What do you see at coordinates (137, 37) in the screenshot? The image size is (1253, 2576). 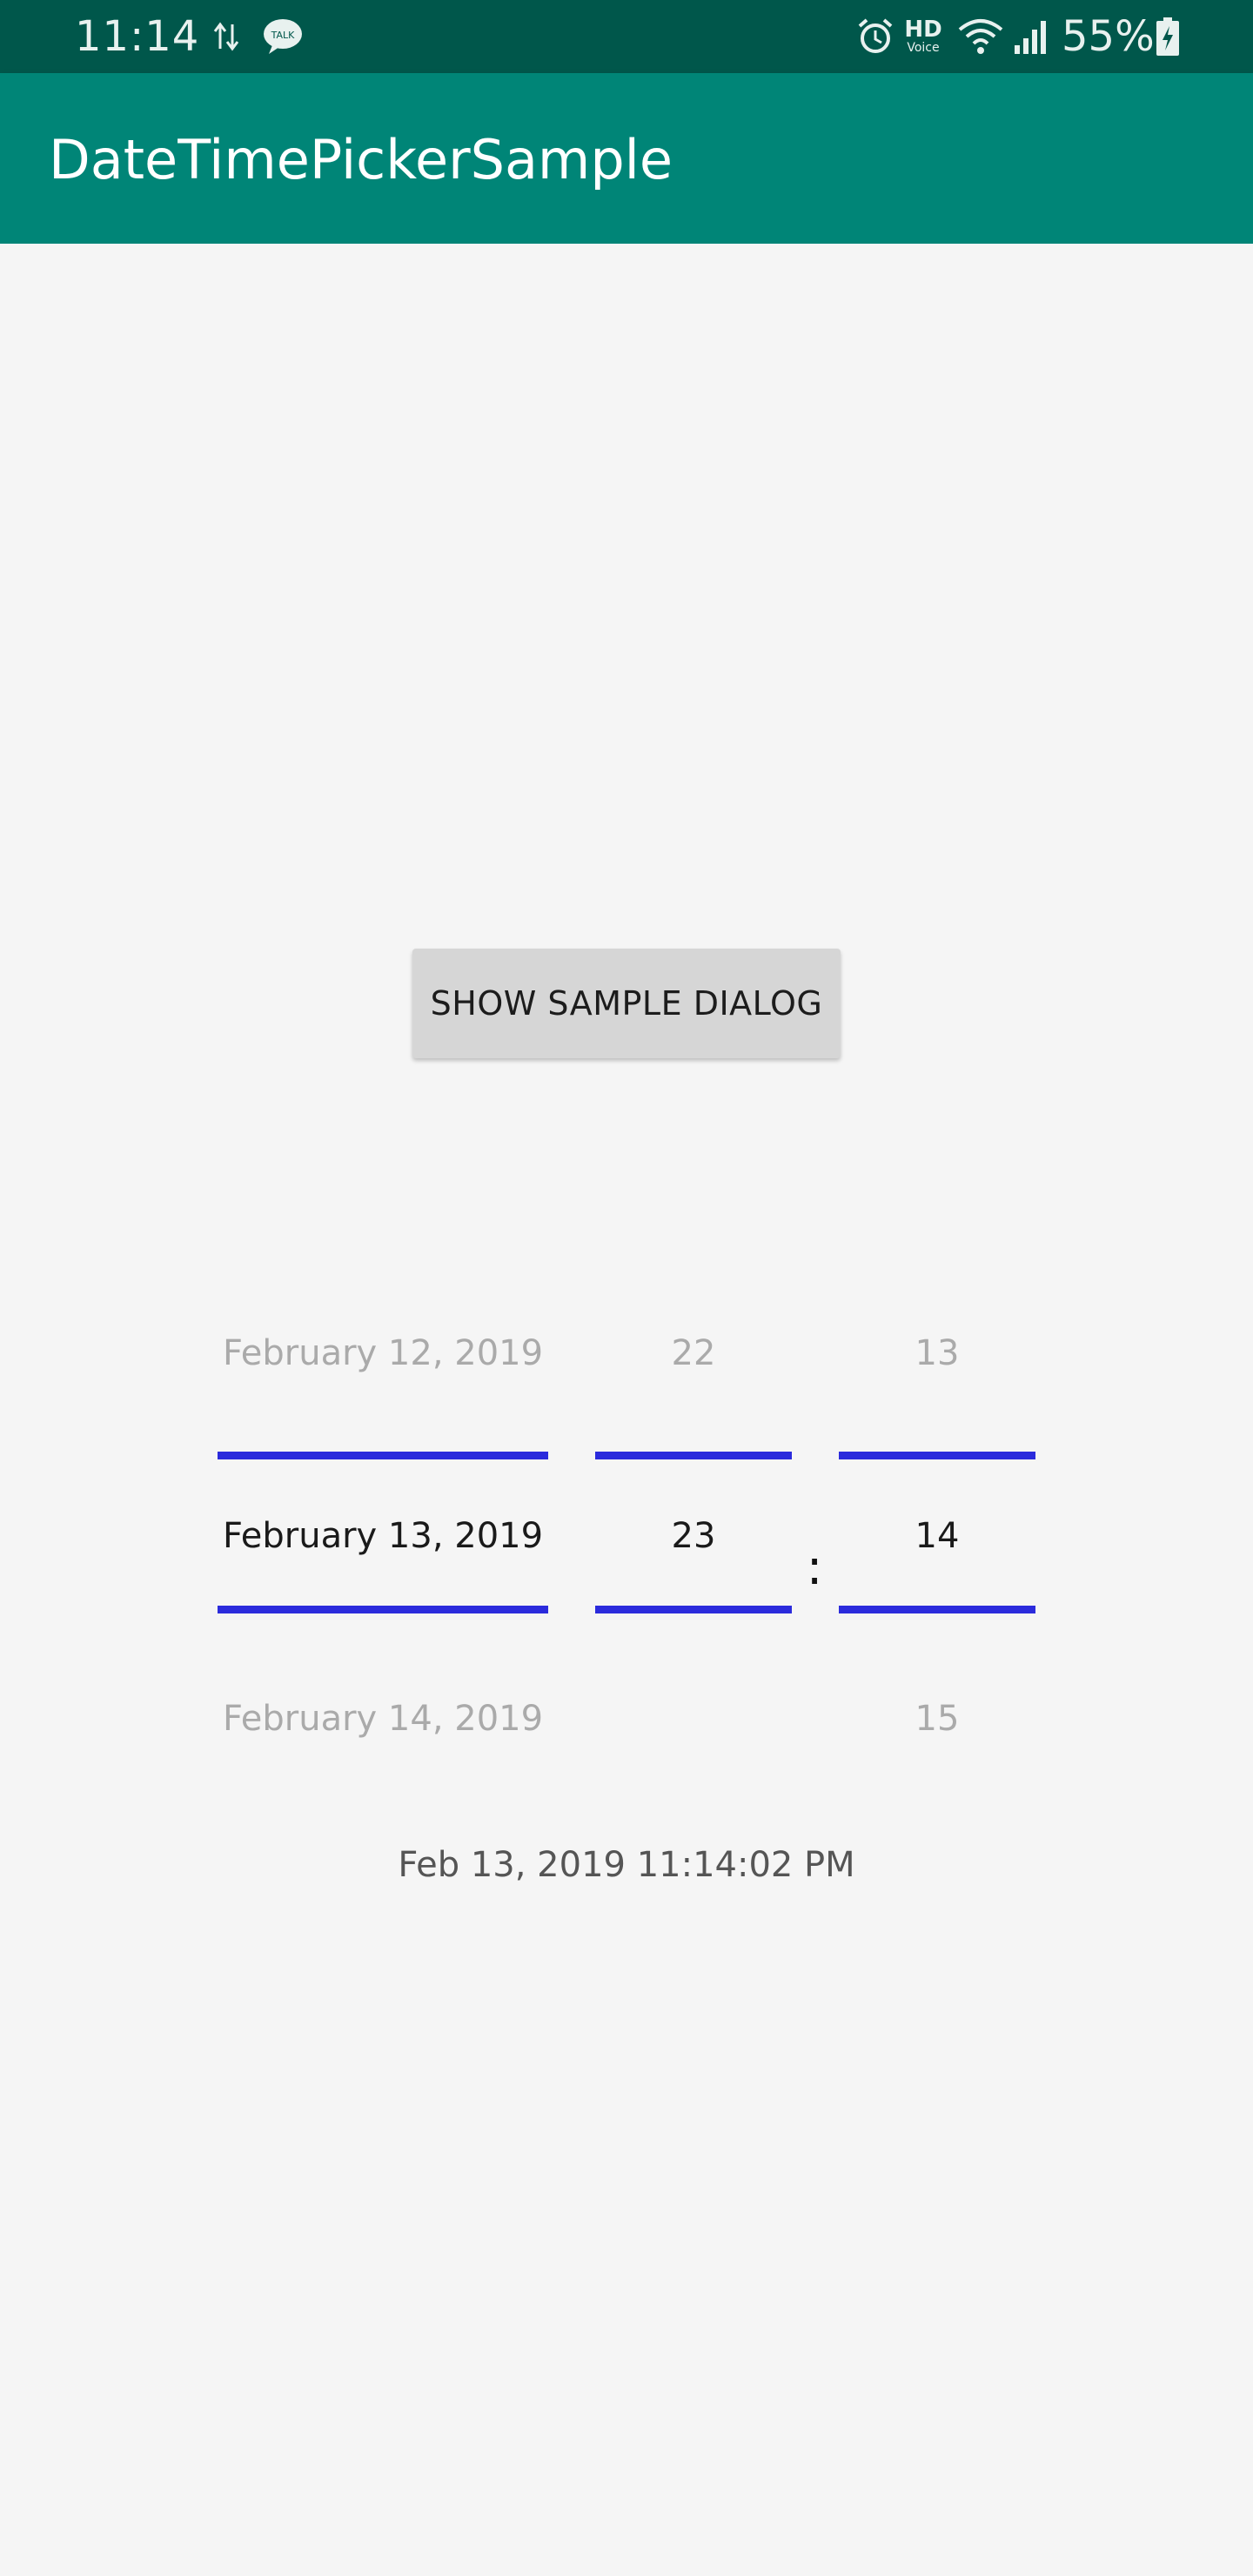 I see `status-time: 11:14` at bounding box center [137, 37].